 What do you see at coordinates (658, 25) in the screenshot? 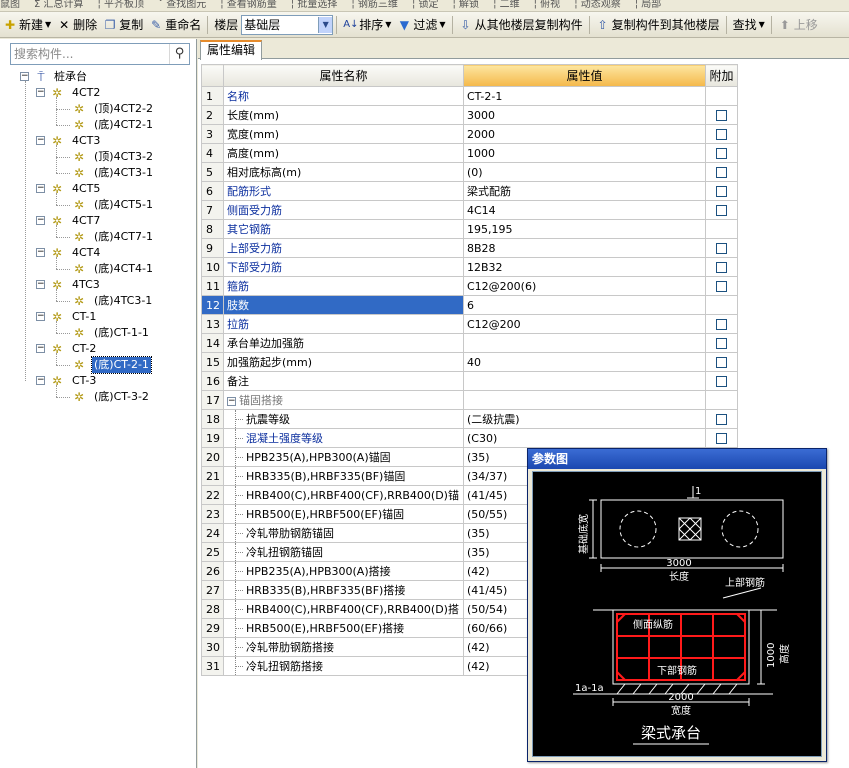
I see `copy-to-floor-button: ⇧ 复制构件到其他楼层` at bounding box center [658, 25].